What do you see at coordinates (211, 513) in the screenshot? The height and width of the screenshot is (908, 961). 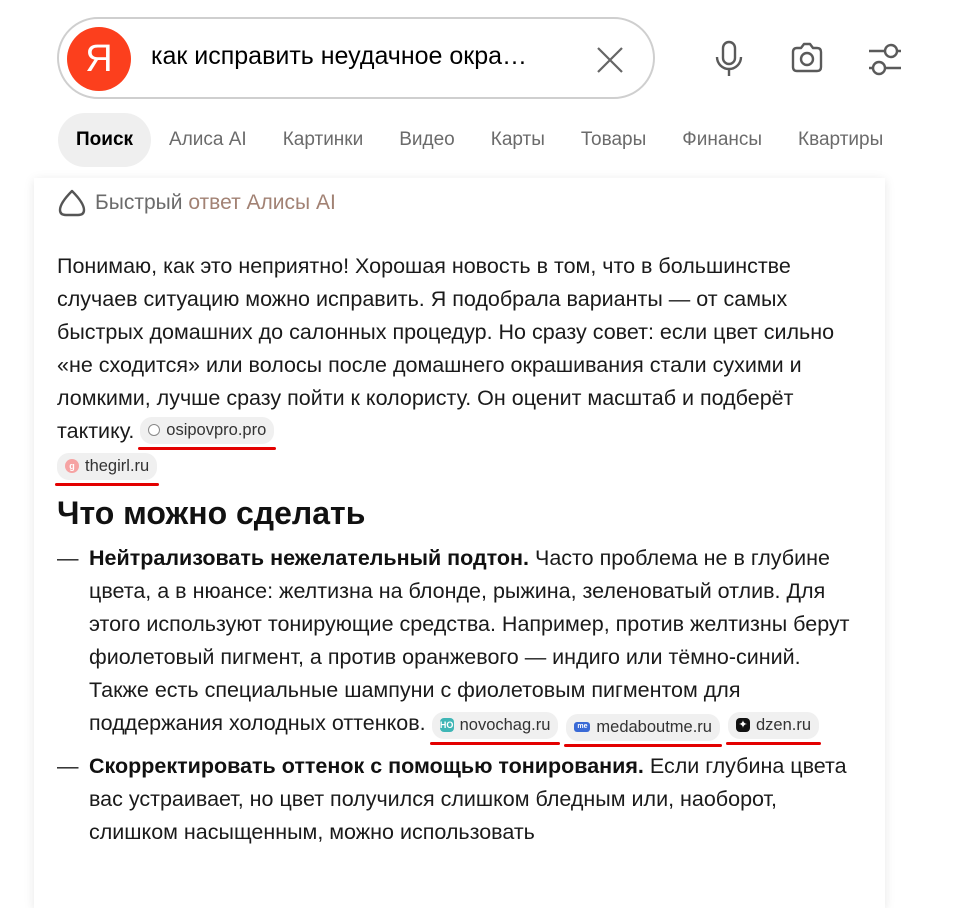 I see `section-title: Что можно сделать` at bounding box center [211, 513].